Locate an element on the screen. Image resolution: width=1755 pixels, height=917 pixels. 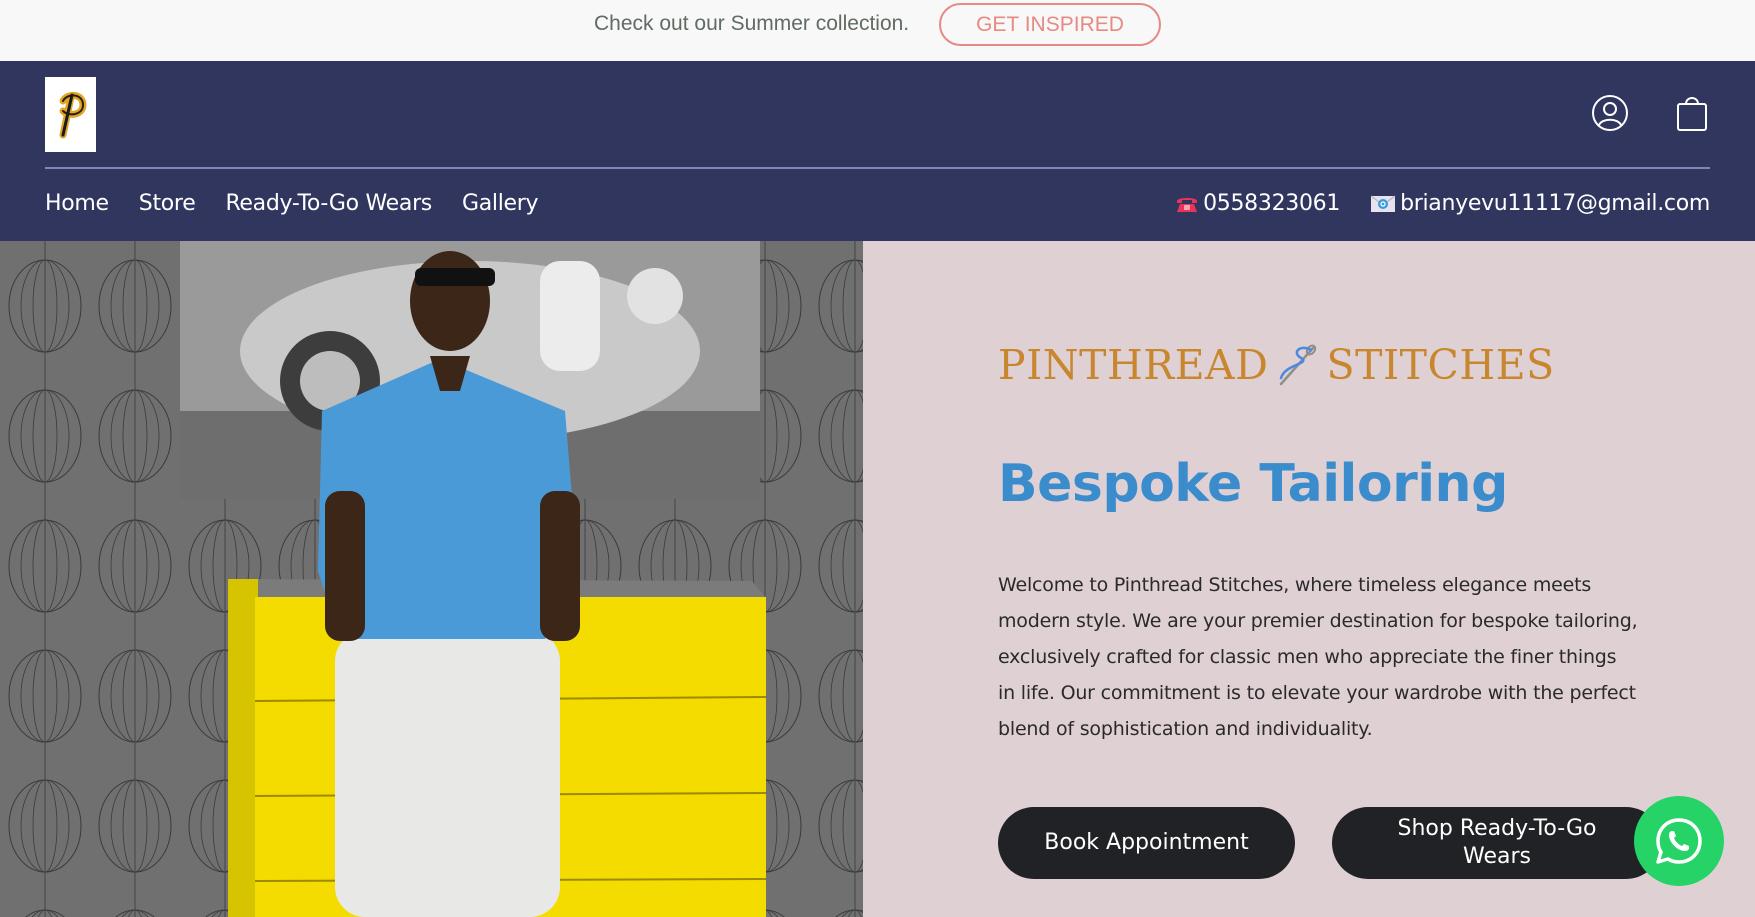
nav-item-ready-to-go-wears: Ready-To-Go Wears is located at coordinates (328, 204).